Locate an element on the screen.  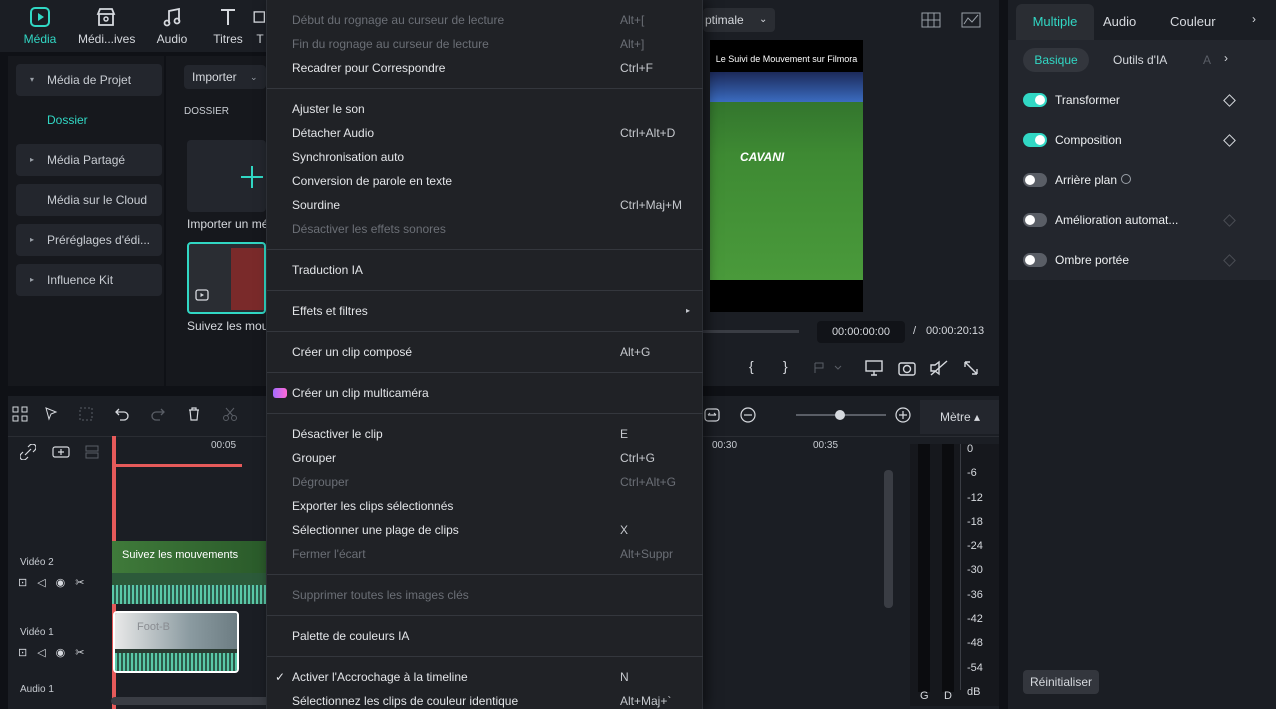
menu-item-effects-filters: Effets et filtres ▸ is located at coordinates (485, 311).